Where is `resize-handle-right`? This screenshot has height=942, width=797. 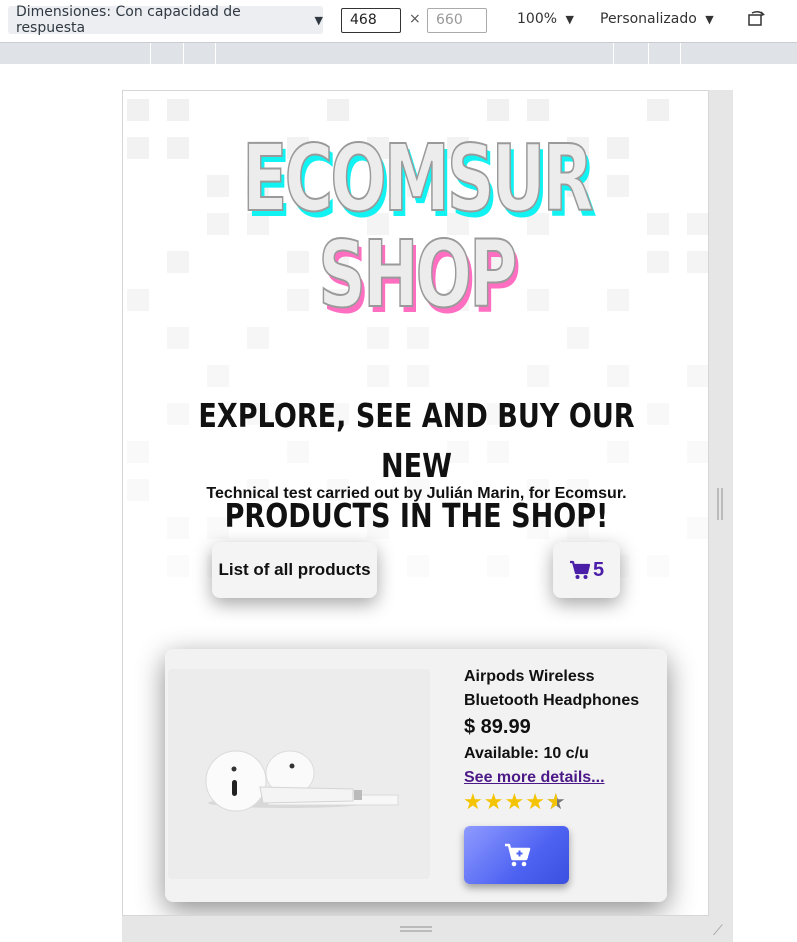 resize-handle-right is located at coordinates (720, 504).